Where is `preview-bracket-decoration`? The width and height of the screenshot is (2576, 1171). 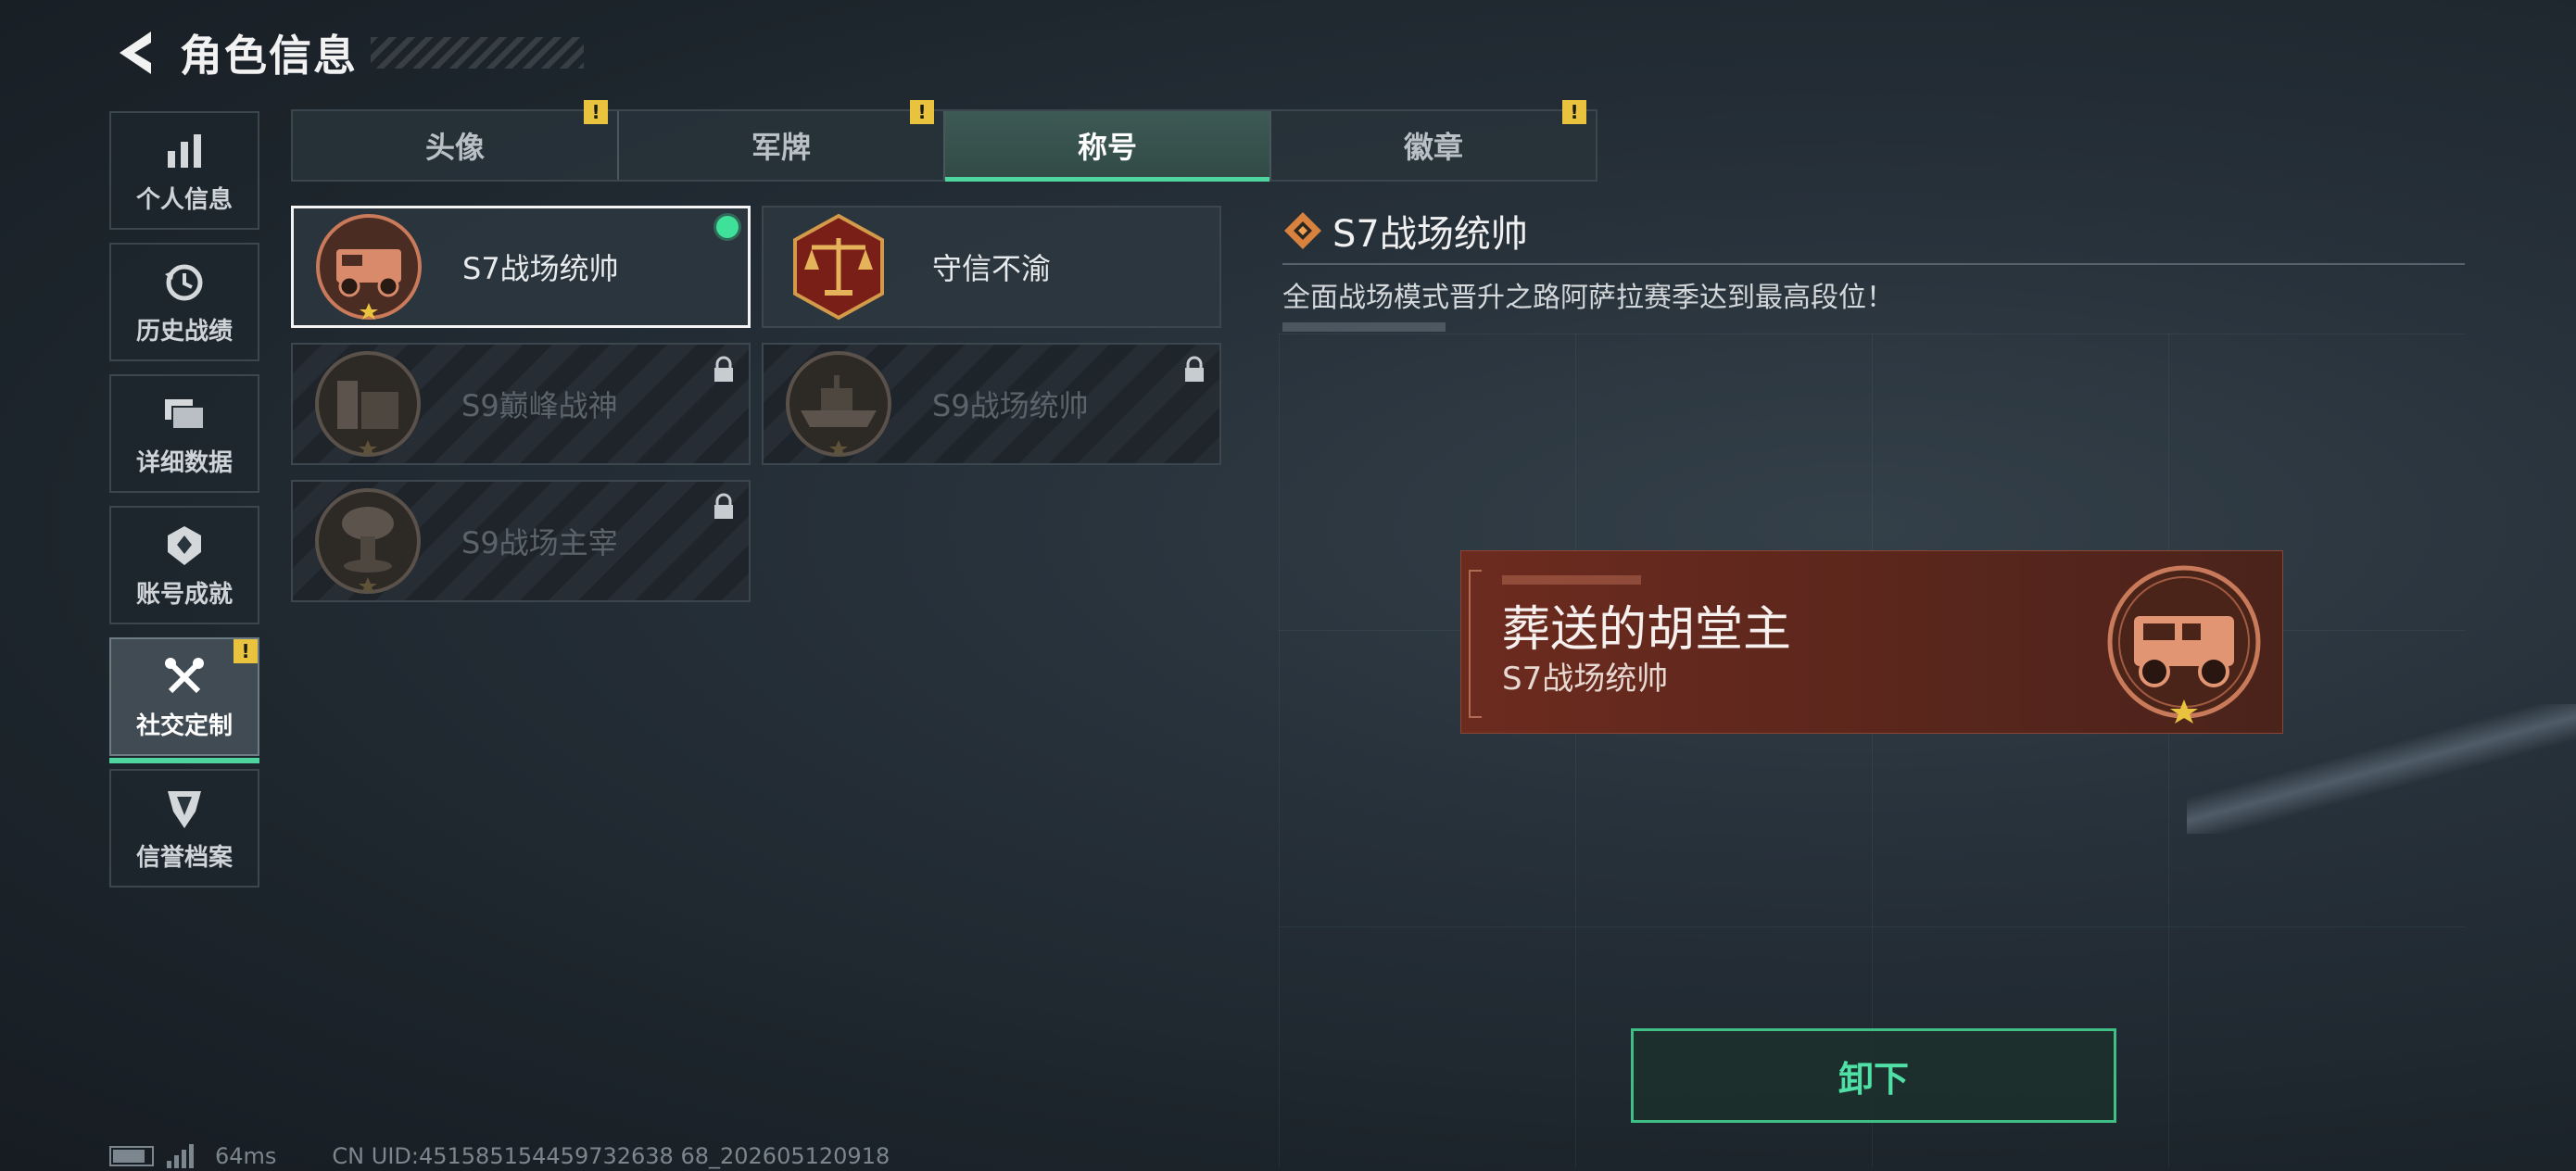 preview-bracket-decoration is located at coordinates (1475, 644).